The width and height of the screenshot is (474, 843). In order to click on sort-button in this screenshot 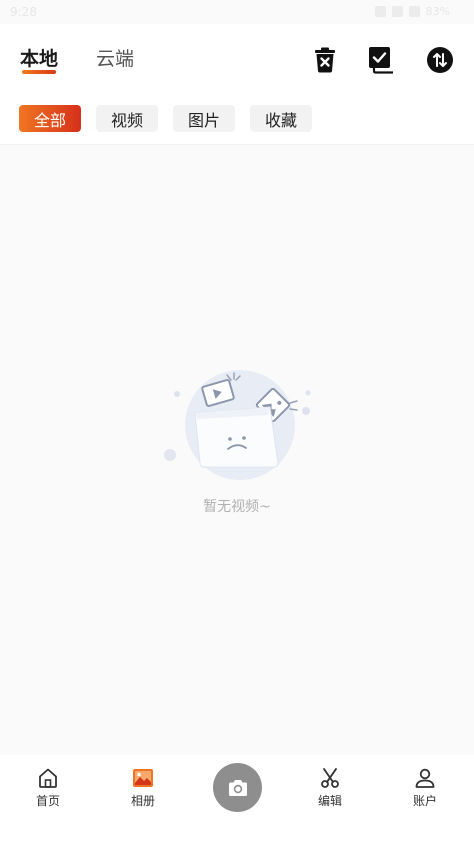, I will do `click(440, 60)`.